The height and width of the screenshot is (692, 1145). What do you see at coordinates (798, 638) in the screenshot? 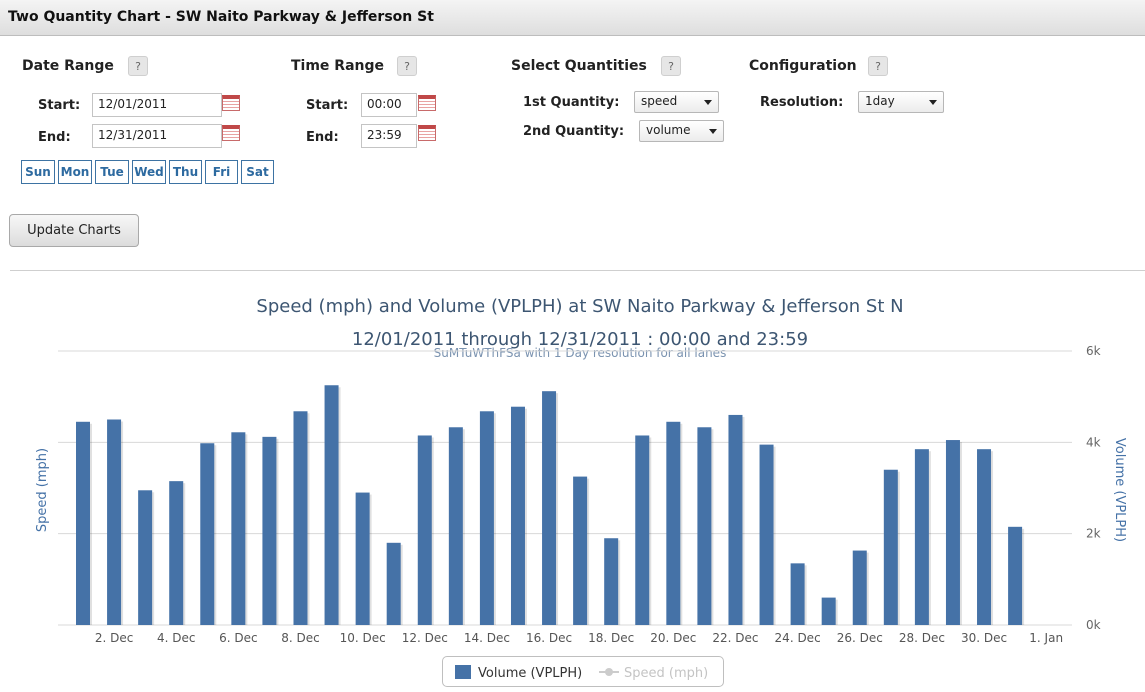
I see `x-tick-label: 24. Dec` at bounding box center [798, 638].